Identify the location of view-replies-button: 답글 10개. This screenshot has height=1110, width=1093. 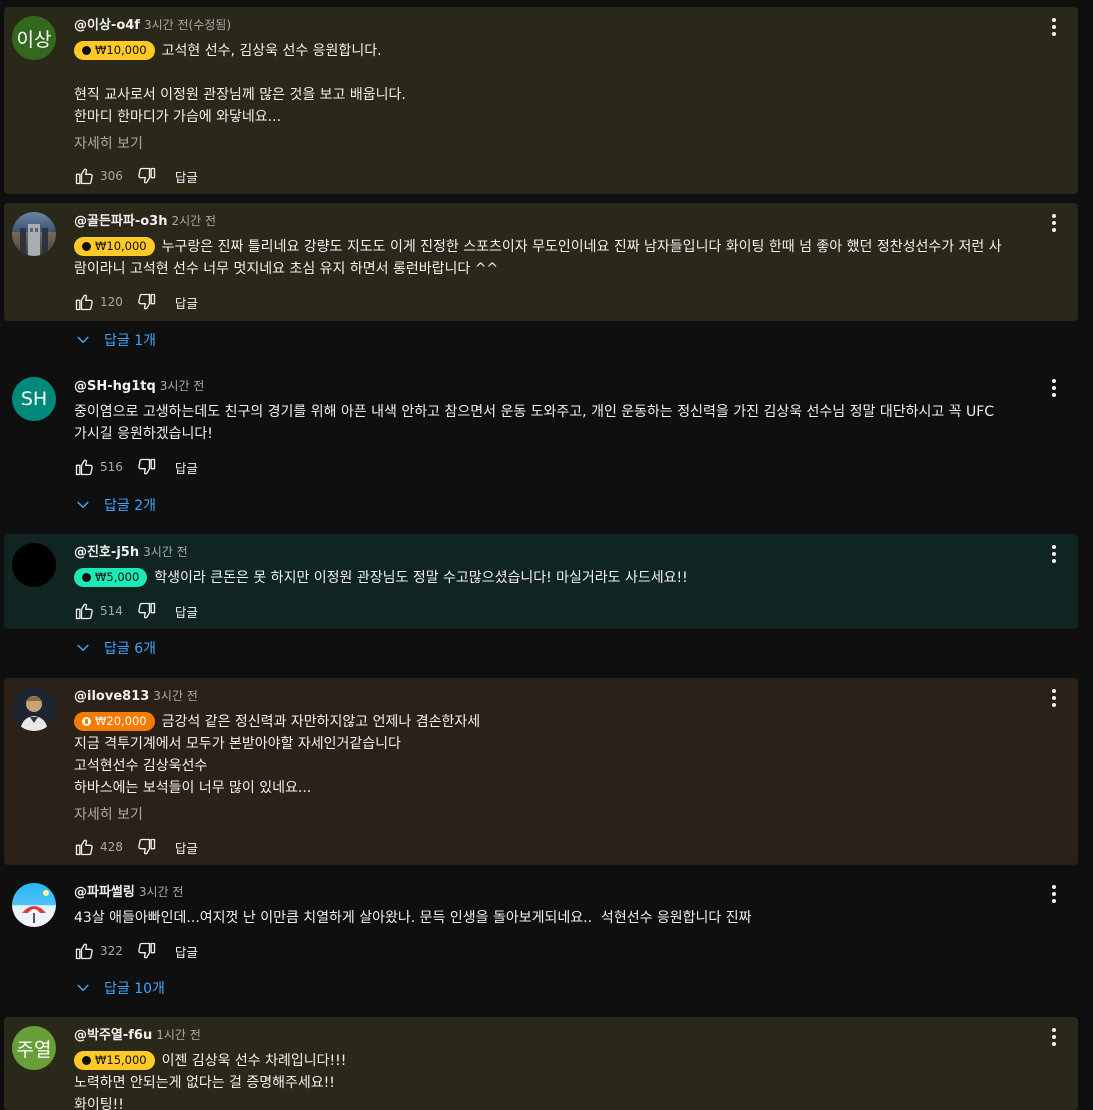
(119, 988).